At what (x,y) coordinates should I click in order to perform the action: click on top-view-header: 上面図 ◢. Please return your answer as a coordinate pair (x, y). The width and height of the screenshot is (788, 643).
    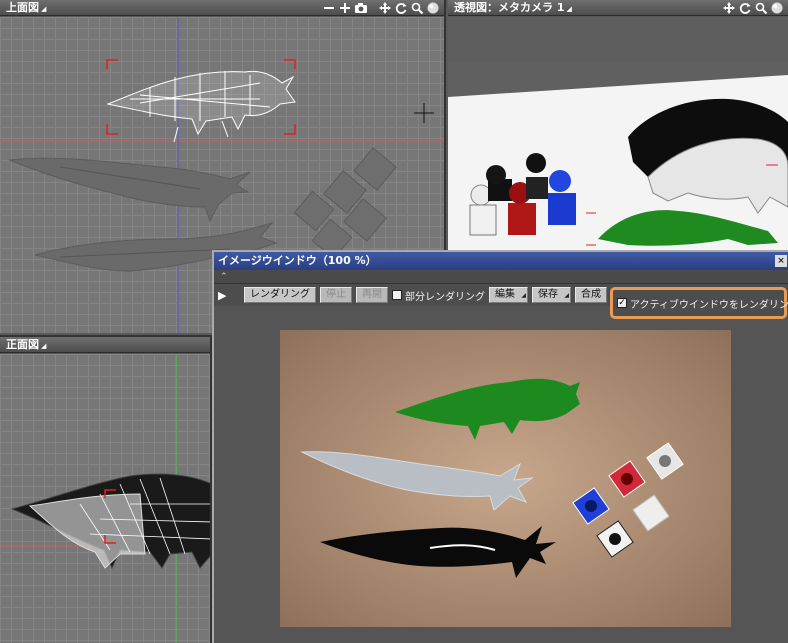
    Looking at the image, I should click on (222, 8).